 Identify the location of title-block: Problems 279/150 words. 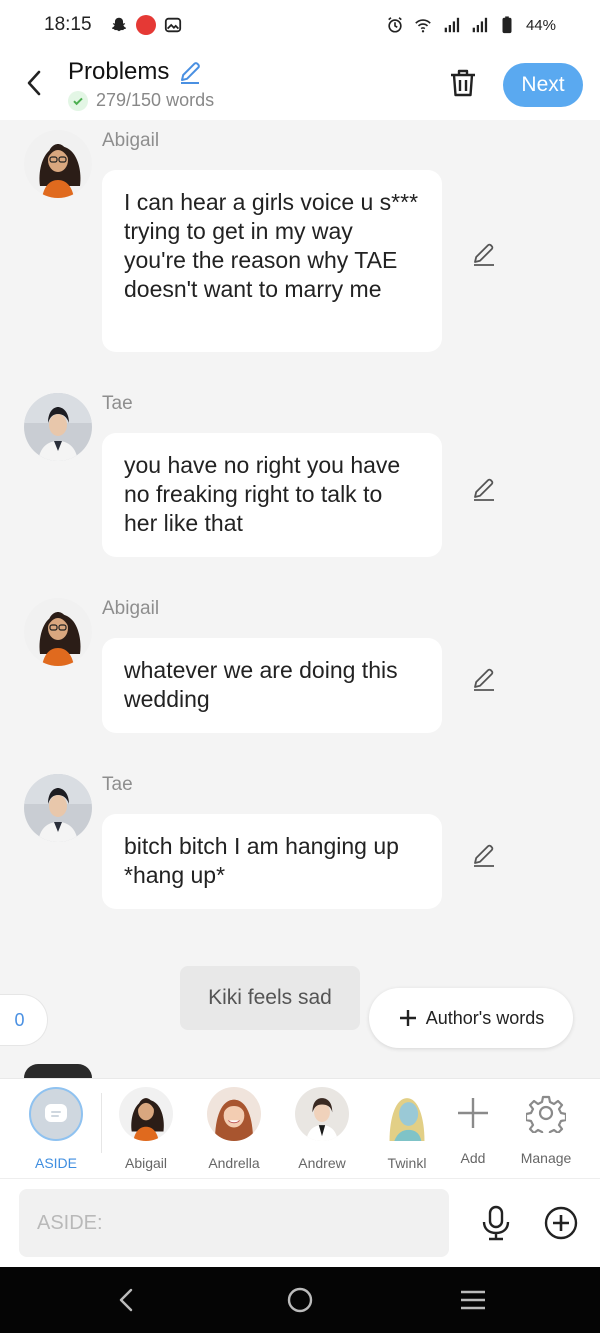
(141, 84).